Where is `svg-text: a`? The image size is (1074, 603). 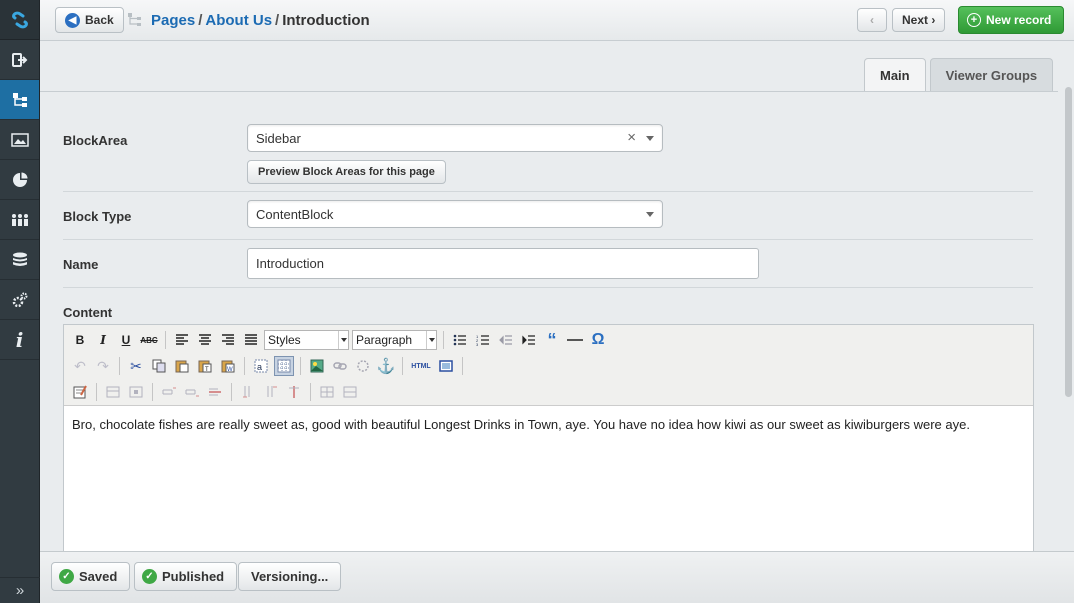
svg-text: a is located at coordinates (259, 367).